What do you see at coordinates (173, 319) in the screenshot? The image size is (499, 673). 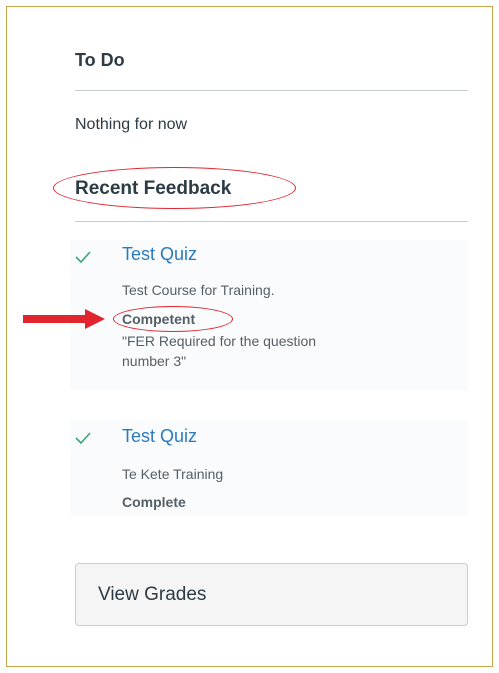 I see `annotation-circle-grade` at bounding box center [173, 319].